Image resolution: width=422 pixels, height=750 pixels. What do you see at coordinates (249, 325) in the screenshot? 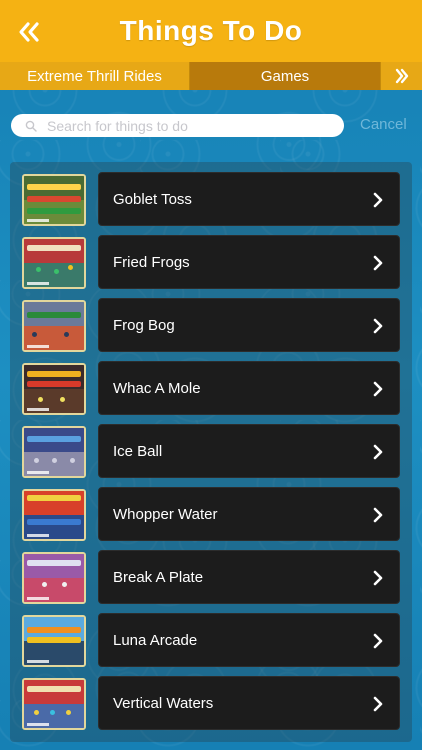
I see `item-button-frog-bog: Frog Bog` at bounding box center [249, 325].